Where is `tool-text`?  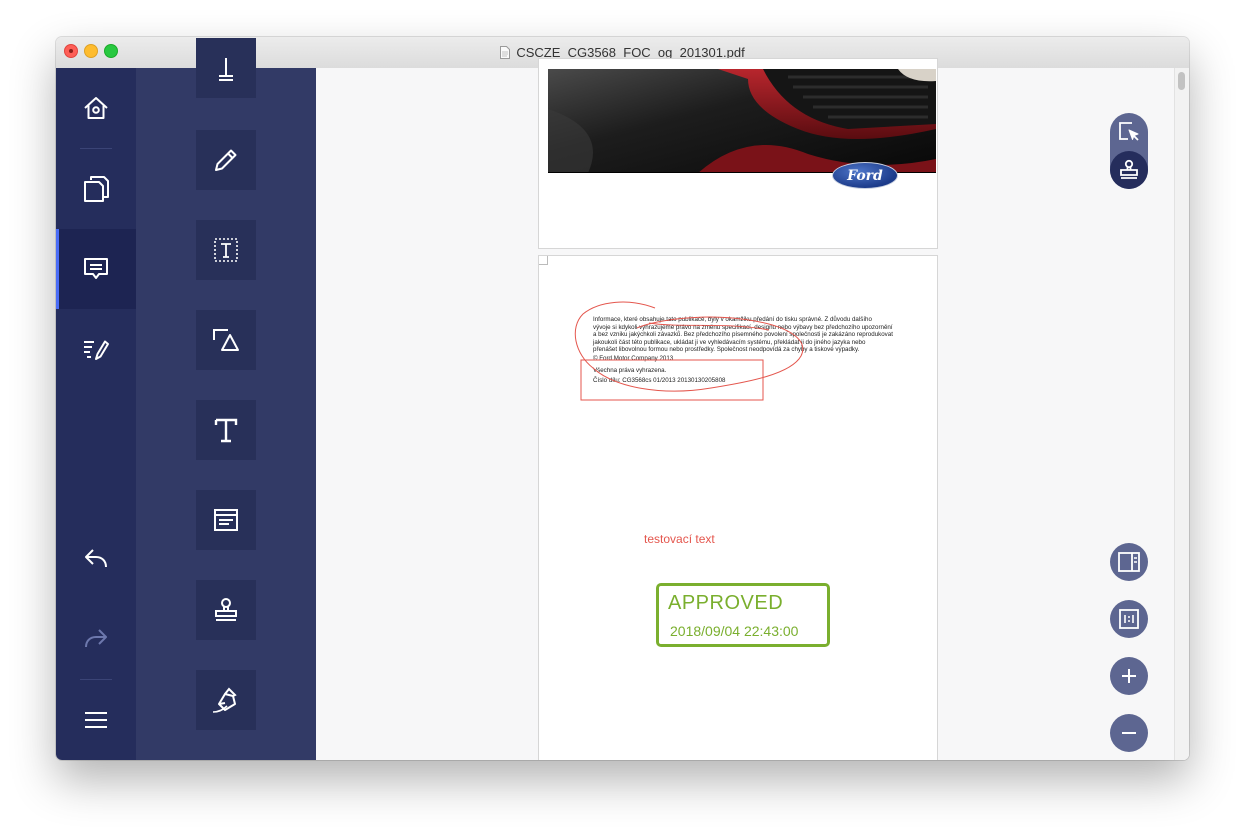 tool-text is located at coordinates (226, 430).